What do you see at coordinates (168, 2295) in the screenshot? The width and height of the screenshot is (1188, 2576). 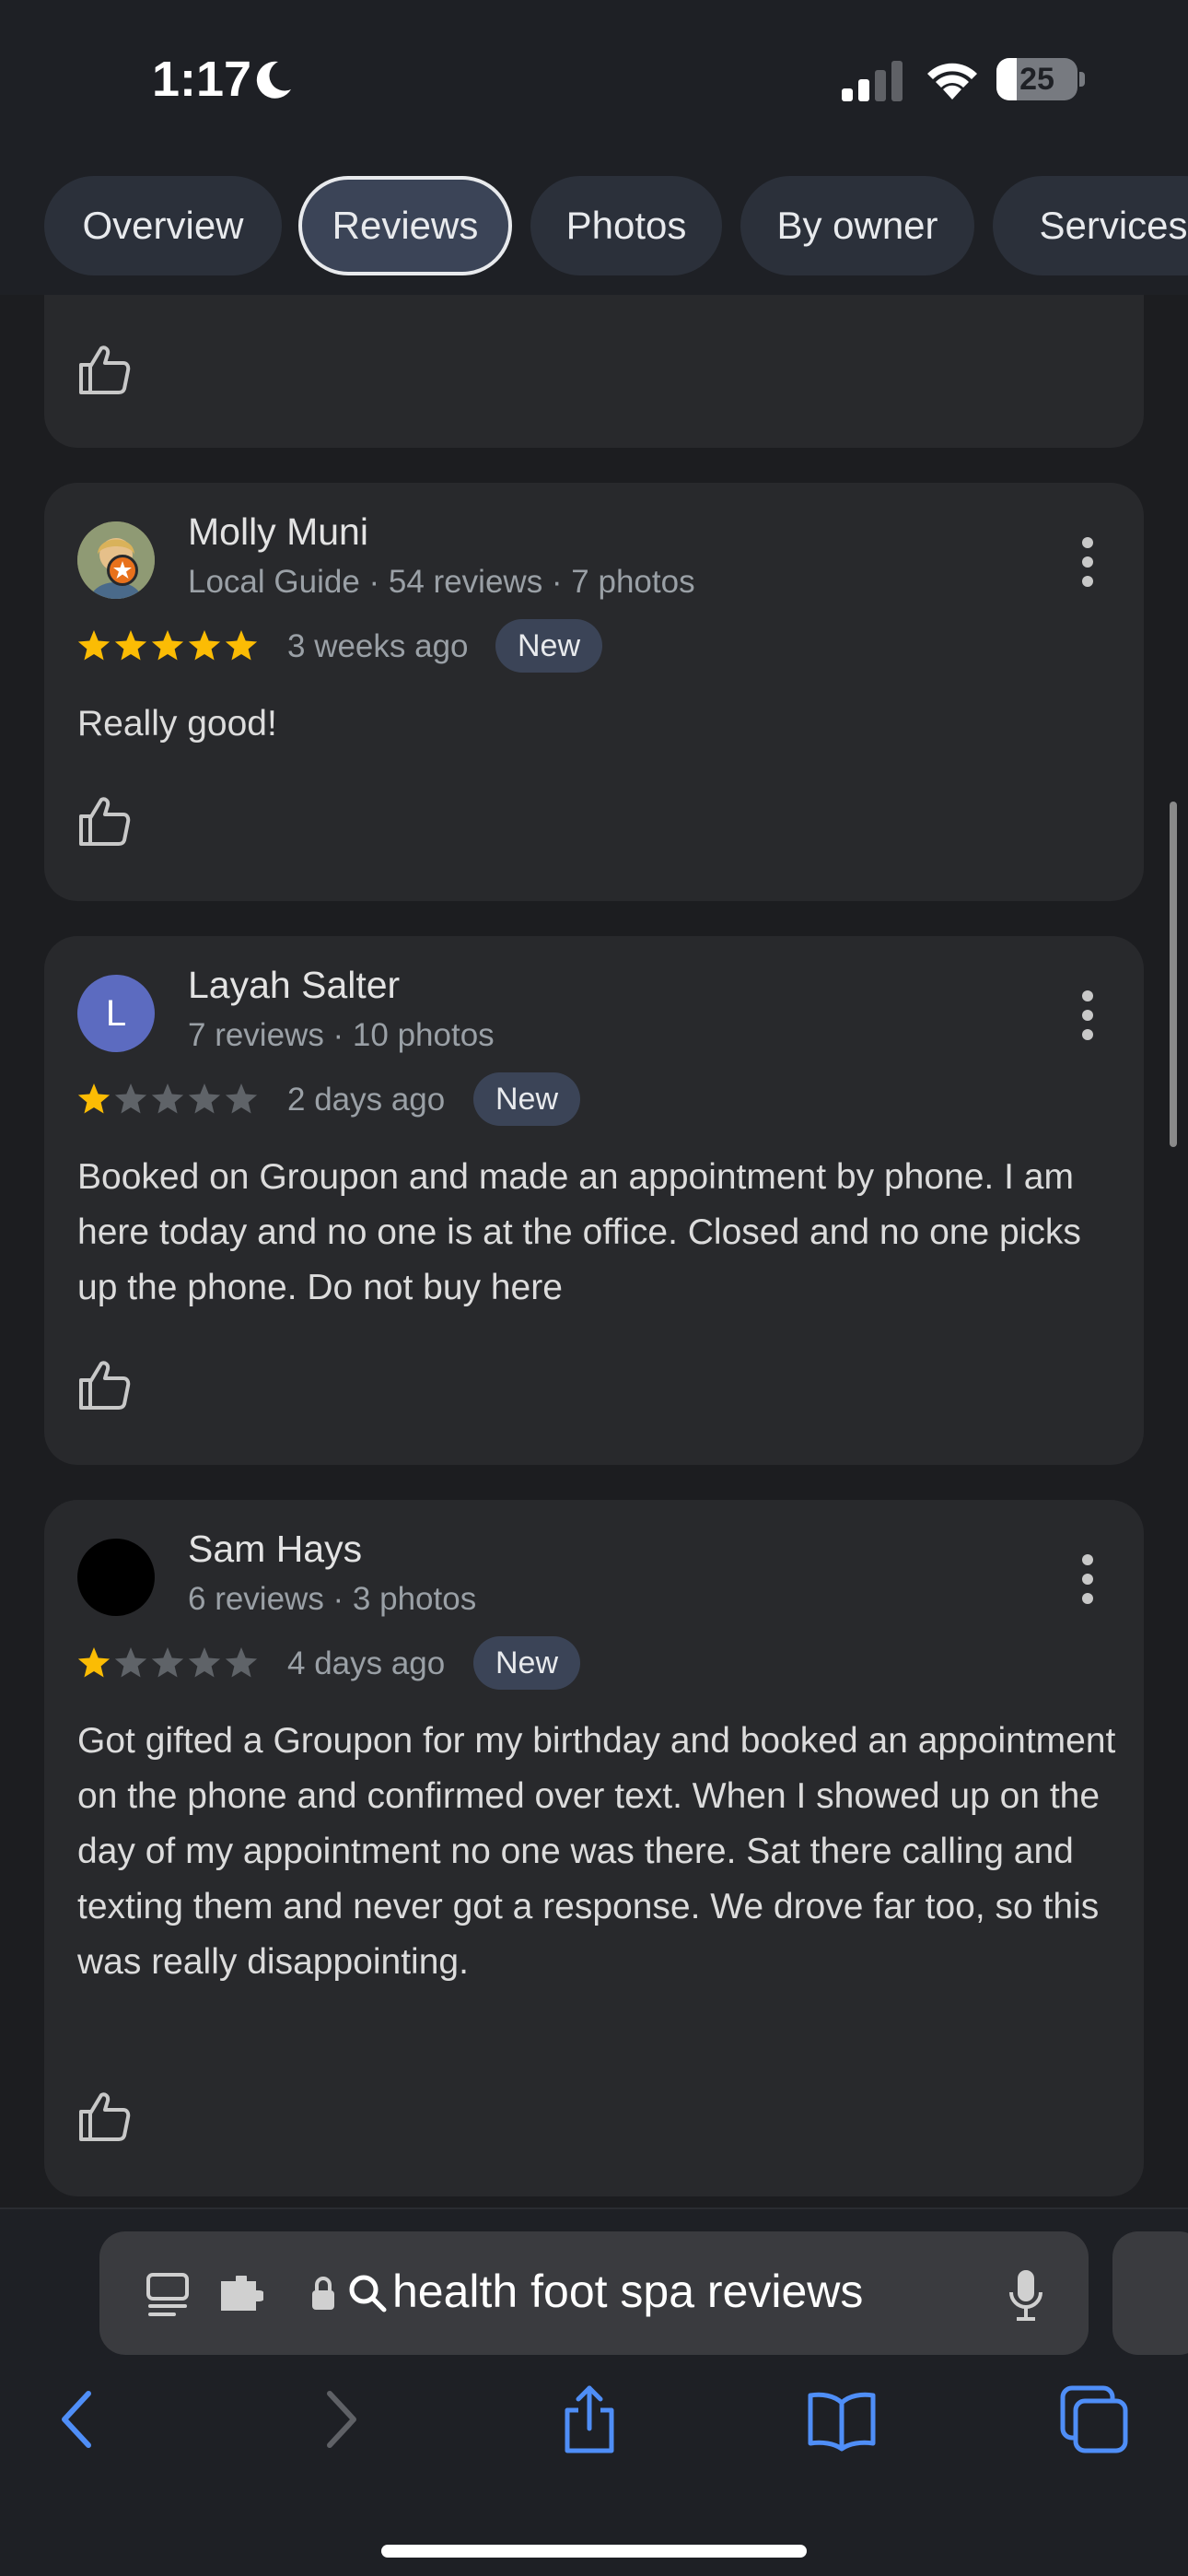 I see `reader-mode-icon` at bounding box center [168, 2295].